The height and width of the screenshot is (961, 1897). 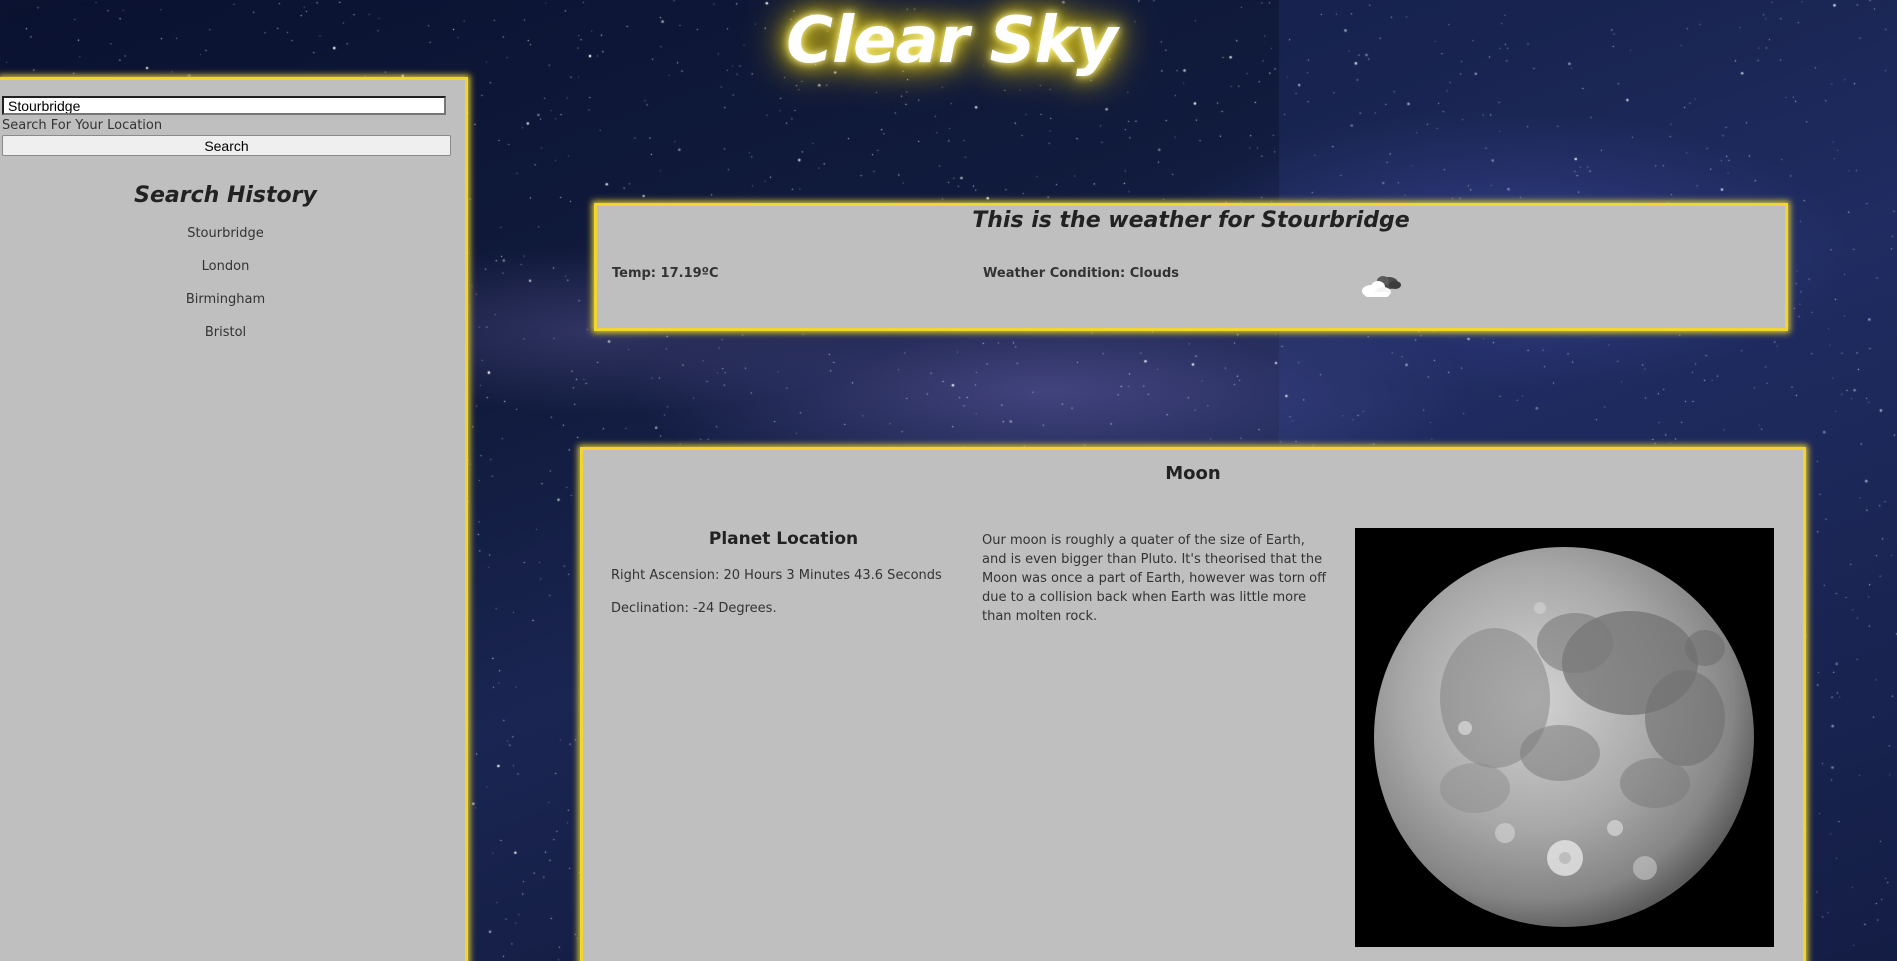 I want to click on weather-heading: This is the weather for Stourbridge, so click(x=1191, y=220).